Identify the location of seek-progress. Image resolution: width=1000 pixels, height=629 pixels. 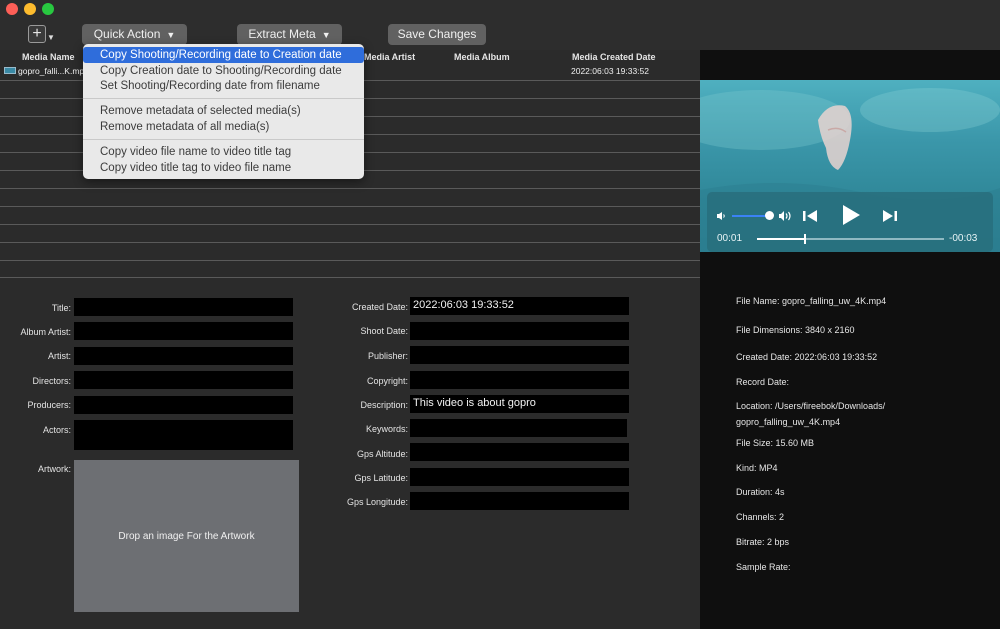
(780, 239).